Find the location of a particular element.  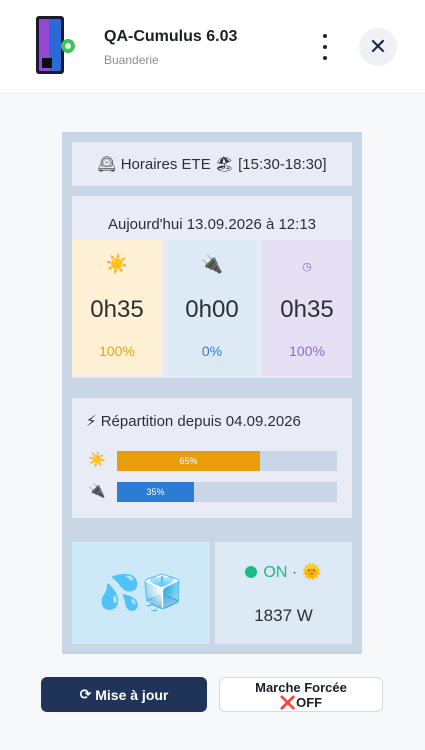

update-button: ⟳ Mise à jour is located at coordinates (124, 694).